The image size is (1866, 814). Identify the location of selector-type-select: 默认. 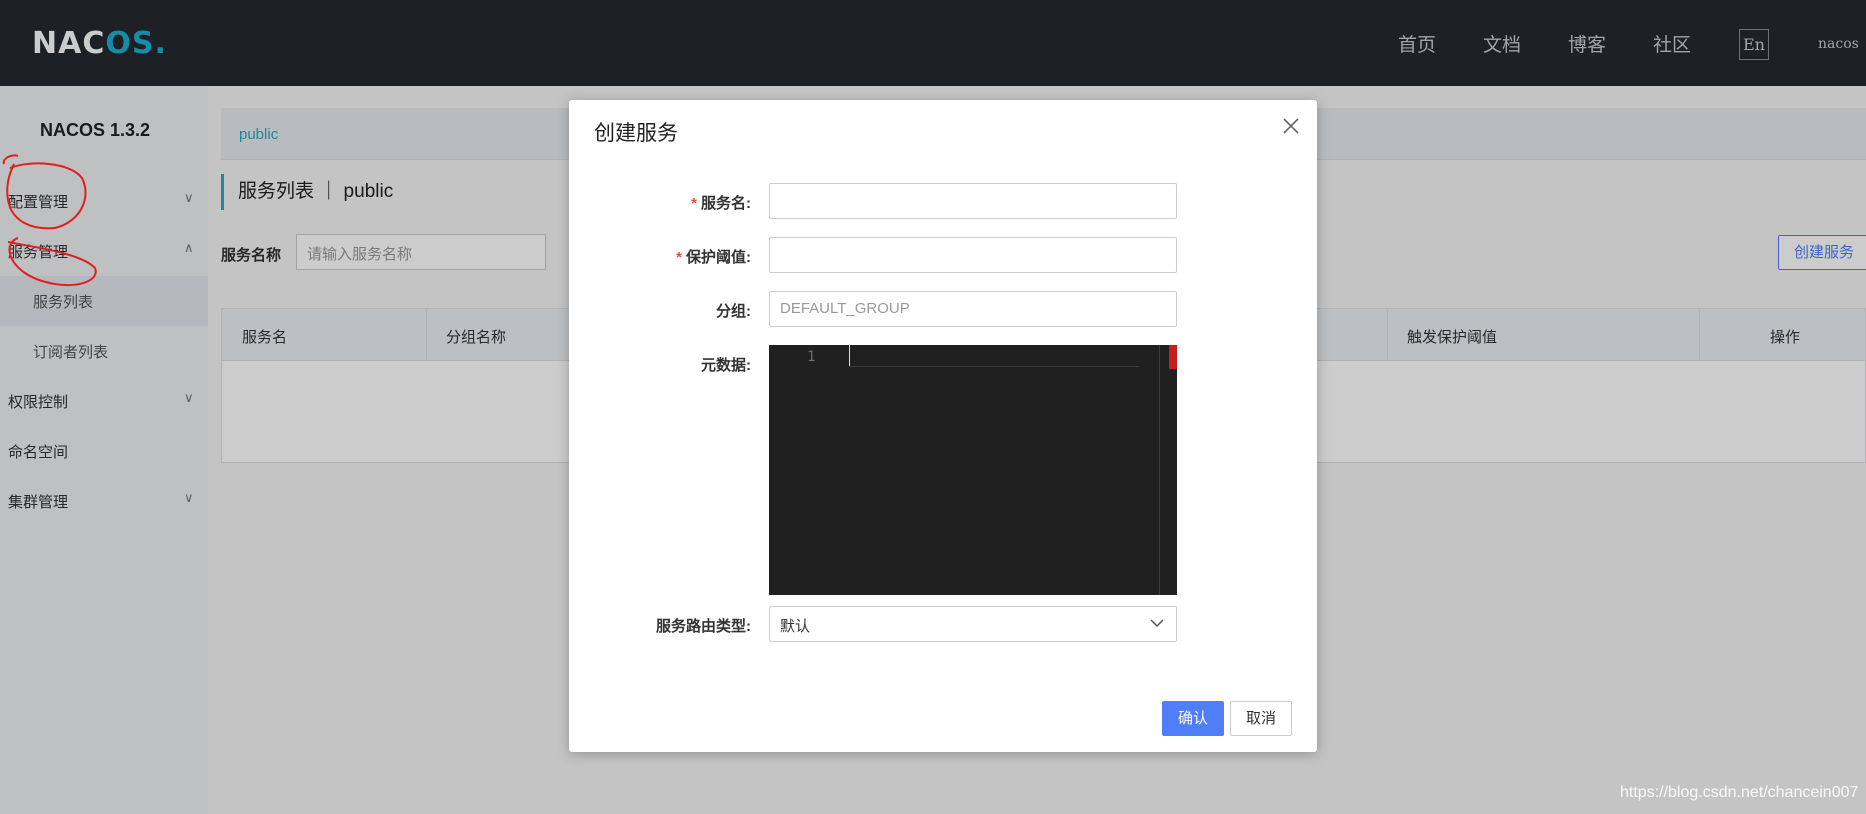
(973, 624).